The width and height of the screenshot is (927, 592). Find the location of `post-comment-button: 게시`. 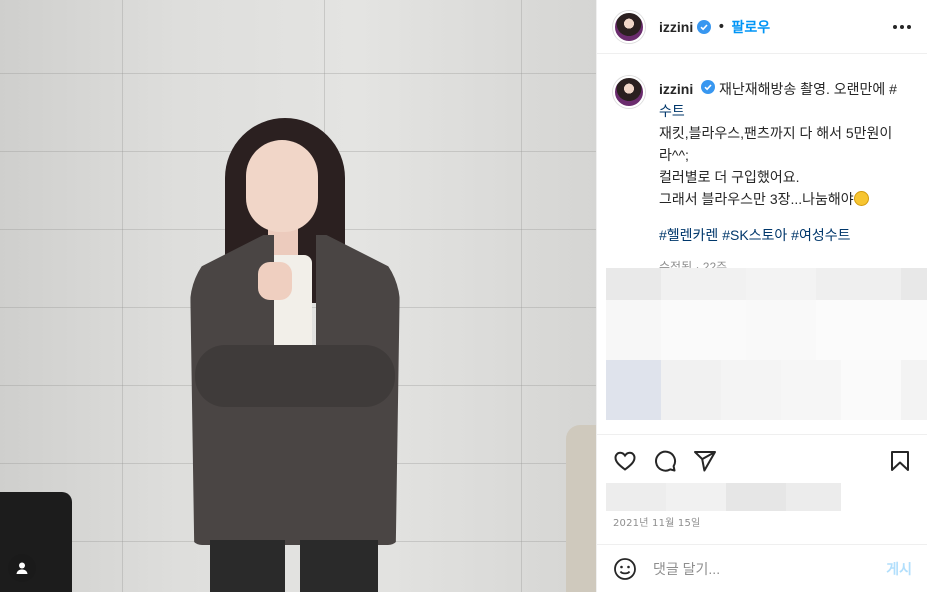

post-comment-button: 게시 is located at coordinates (899, 569).